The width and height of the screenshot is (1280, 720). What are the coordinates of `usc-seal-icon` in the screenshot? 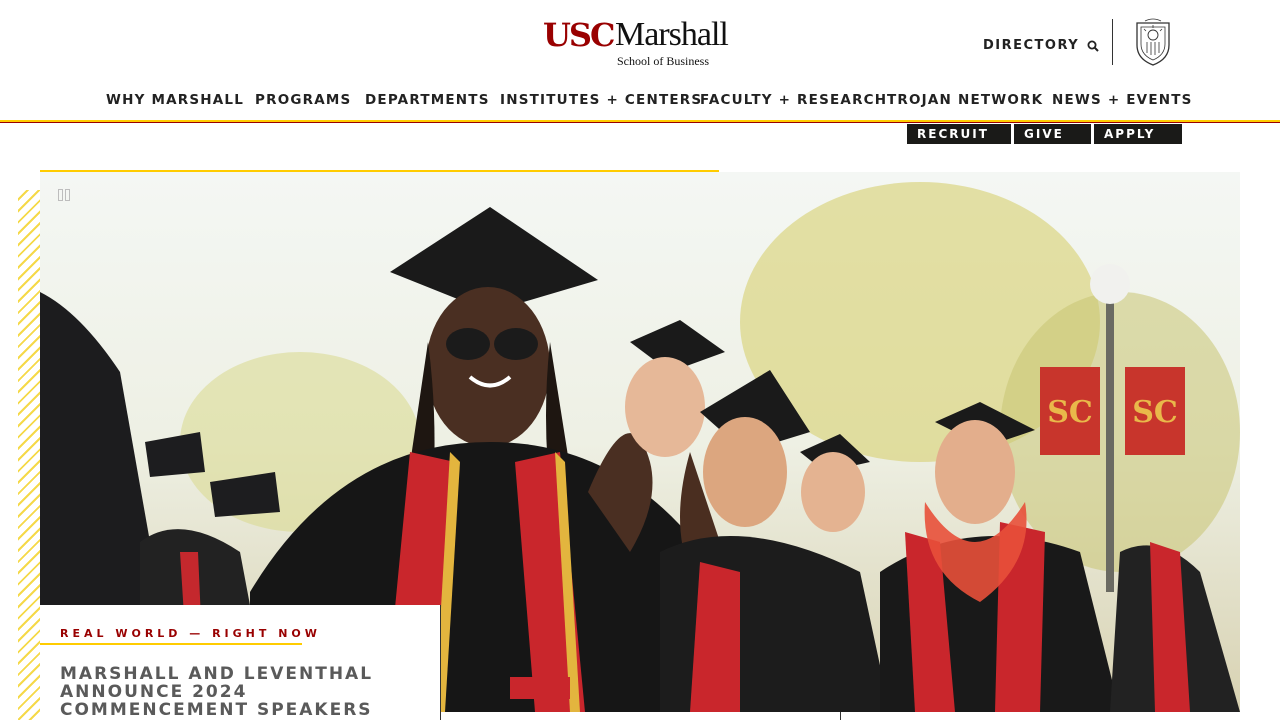 It's located at (1153, 42).